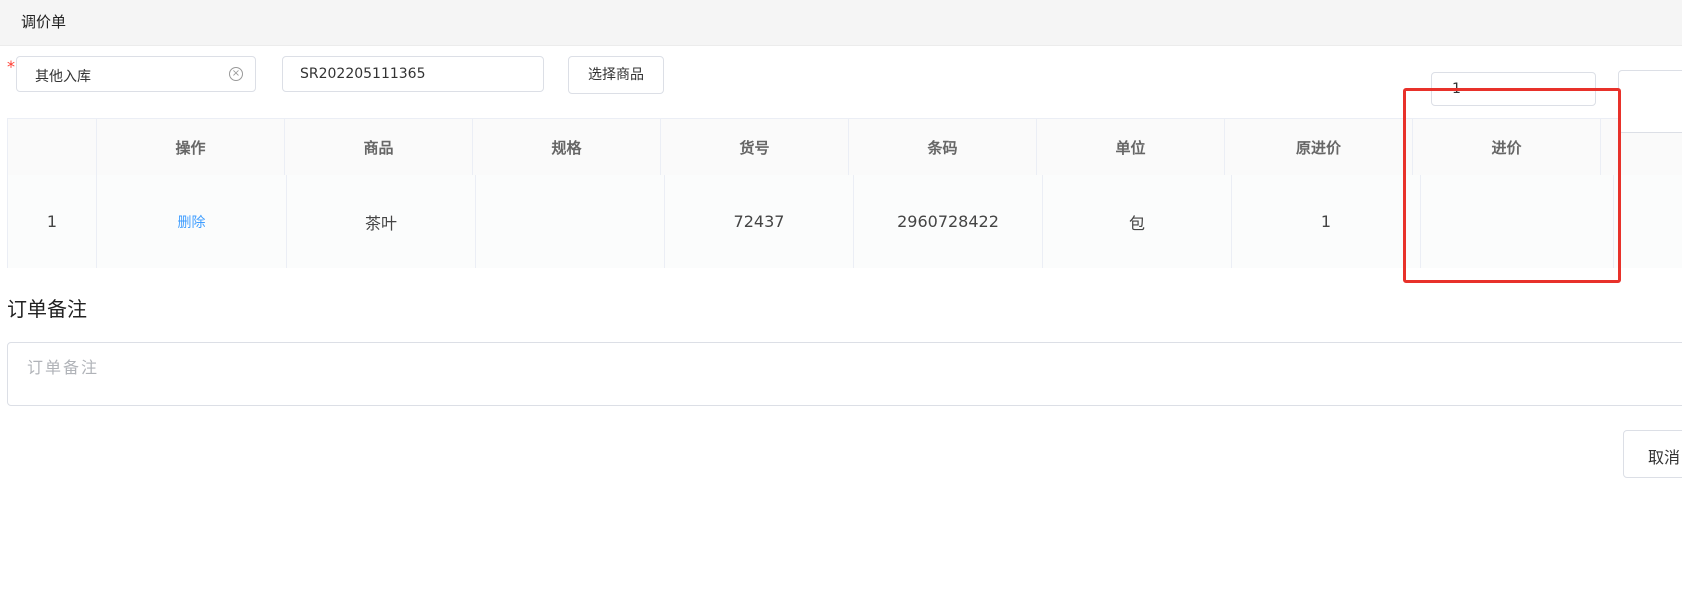  I want to click on clear-icon: ×, so click(236, 74).